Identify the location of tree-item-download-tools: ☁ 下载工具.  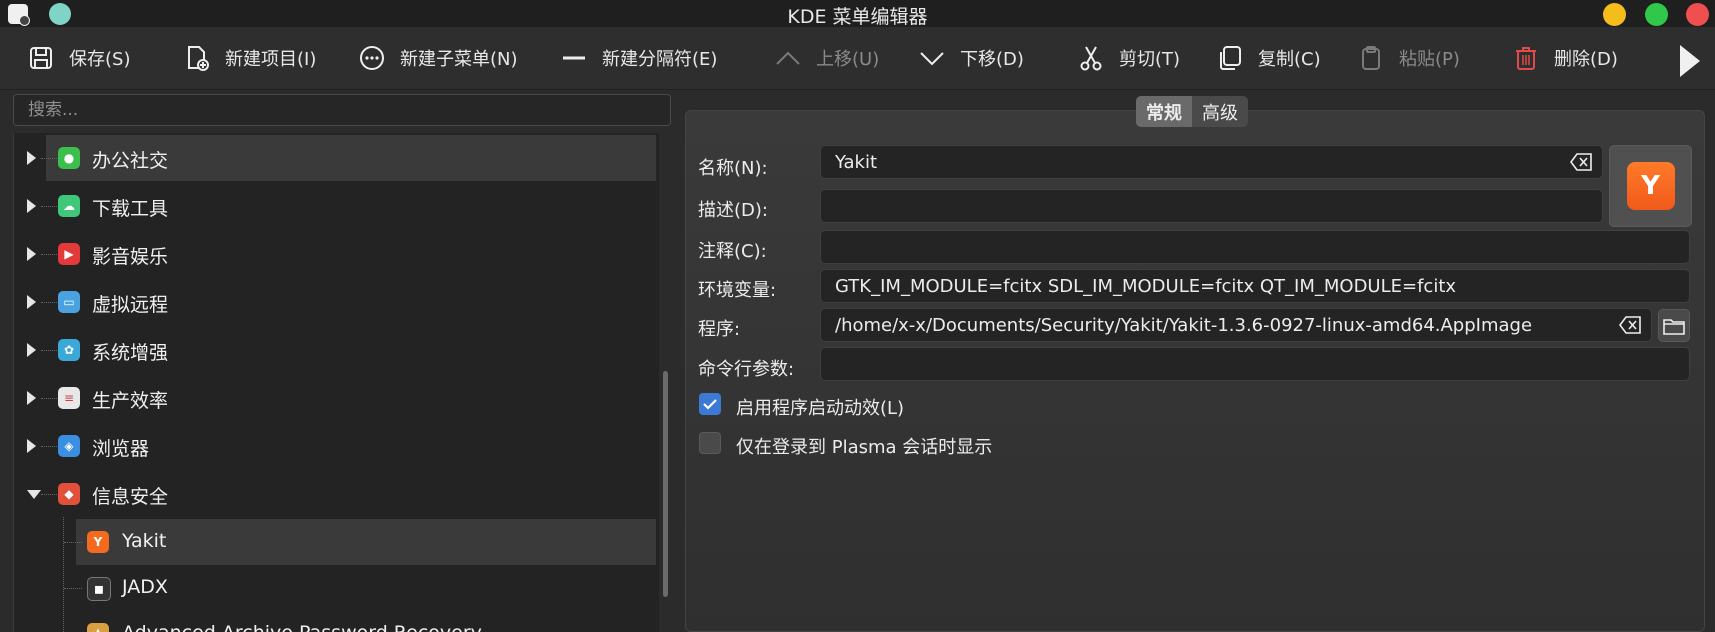
(336, 206).